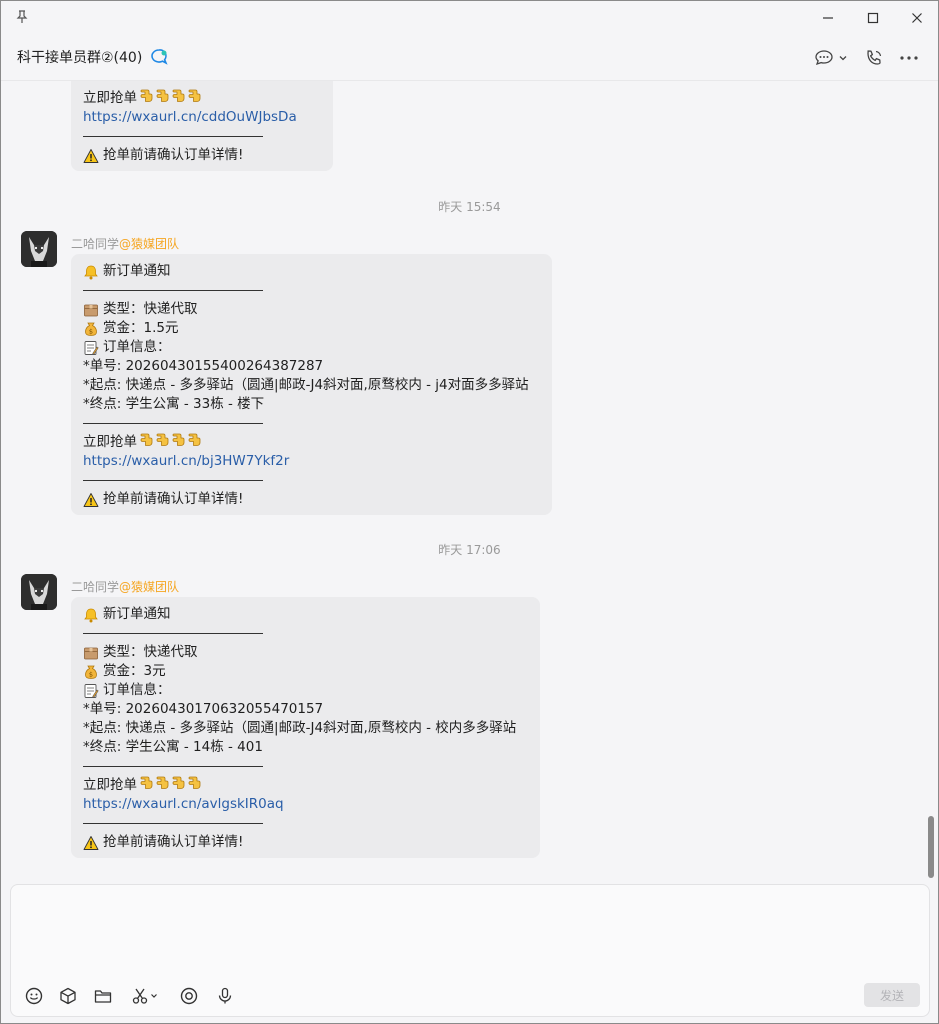  I want to click on chat-bubble-icon, so click(824, 58).